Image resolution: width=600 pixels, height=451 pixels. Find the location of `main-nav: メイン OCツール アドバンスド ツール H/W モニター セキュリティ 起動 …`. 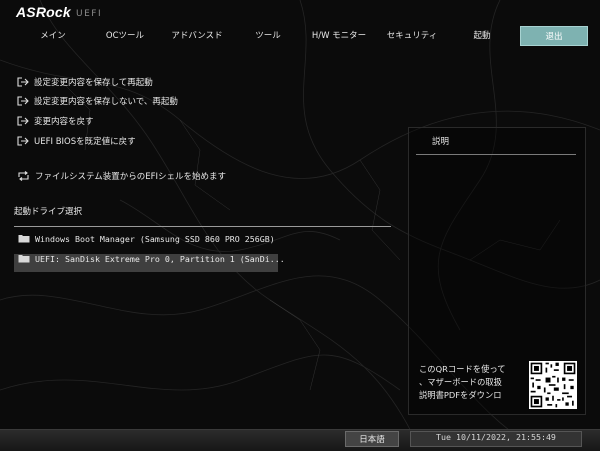

main-nav: メイン OCツール アドバンスド ツール H/W モニター セキュリティ 起動 … is located at coordinates (300, 36).